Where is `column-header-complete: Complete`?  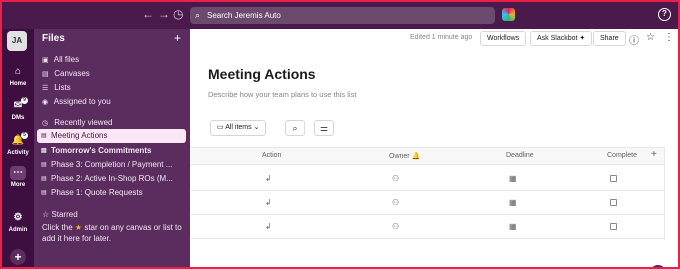 column-header-complete: Complete is located at coordinates (622, 155).